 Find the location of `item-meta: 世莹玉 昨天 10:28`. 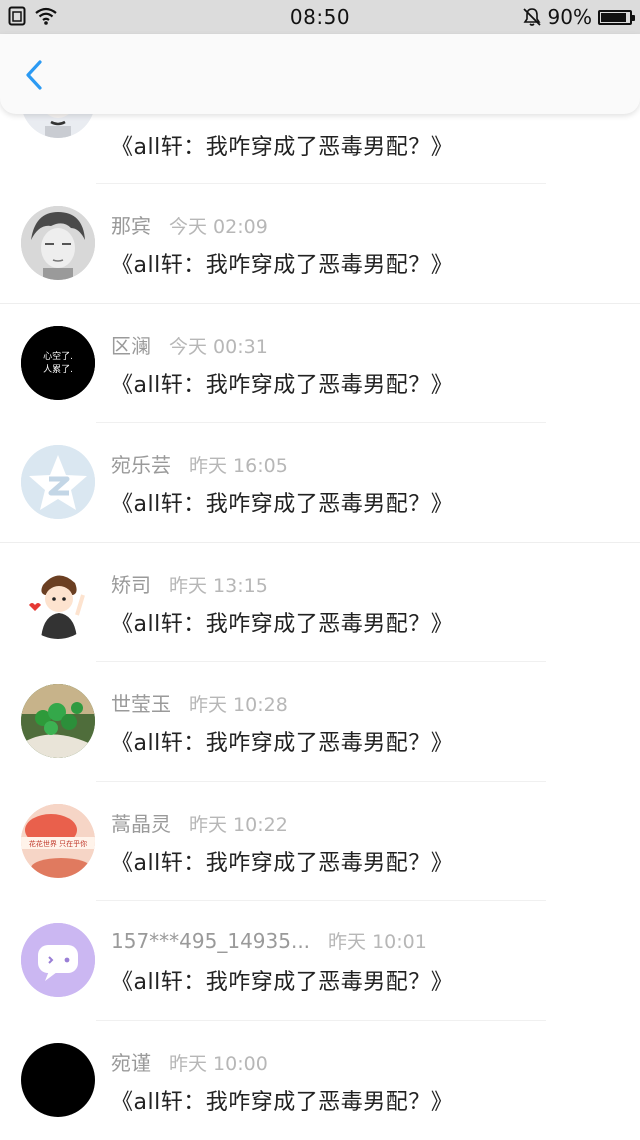

item-meta: 世莹玉 昨天 10:28 is located at coordinates (199, 702).